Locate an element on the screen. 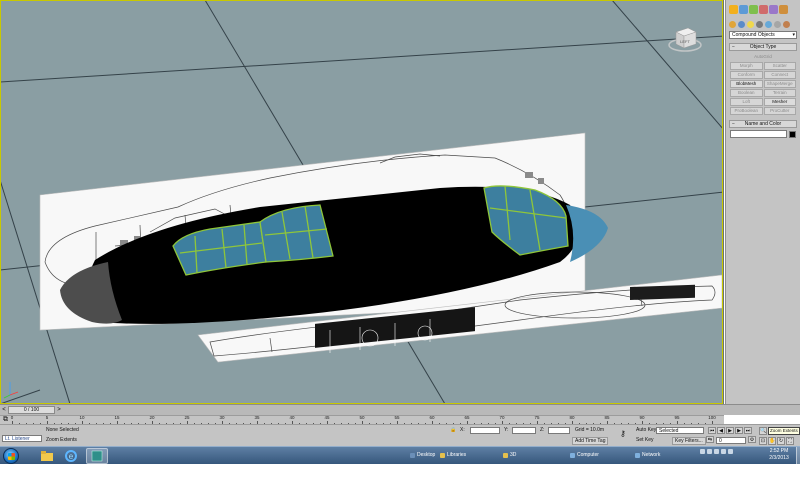 The width and height of the screenshot is (800, 500). object-button-morph: Morph is located at coordinates (746, 66).